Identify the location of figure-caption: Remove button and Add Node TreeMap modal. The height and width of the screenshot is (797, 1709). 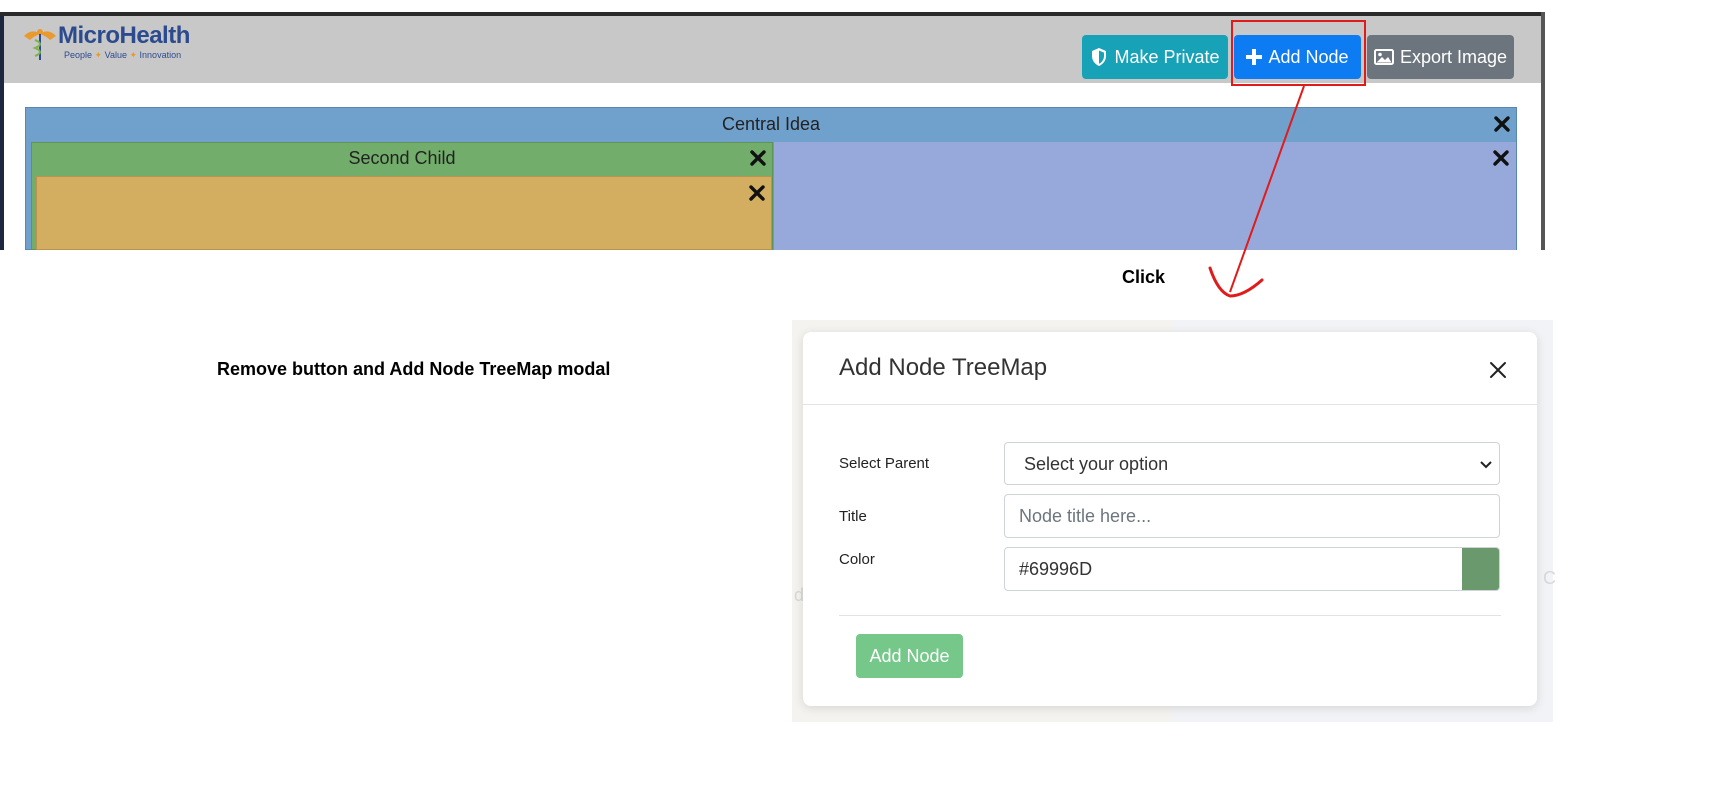
(414, 369).